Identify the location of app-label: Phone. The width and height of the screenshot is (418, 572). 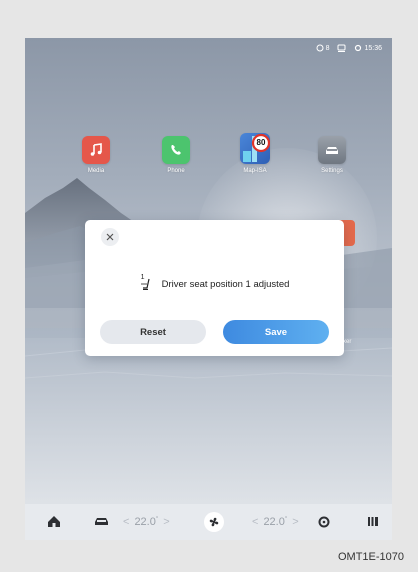
(176, 171).